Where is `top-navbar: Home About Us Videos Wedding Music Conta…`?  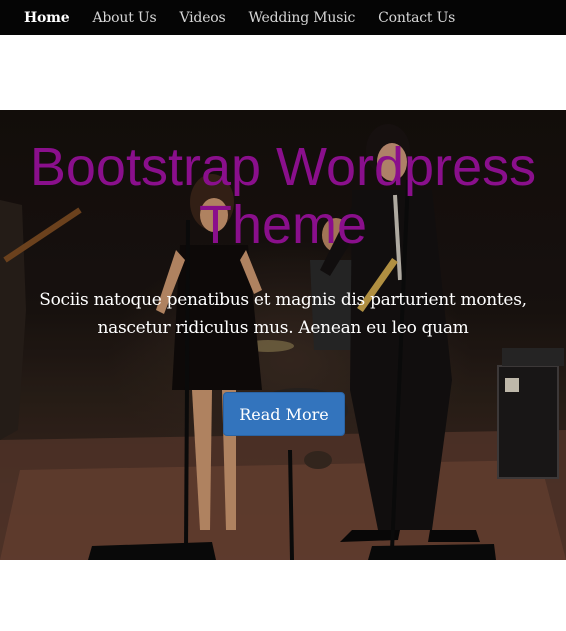 top-navbar: Home About Us Videos Wedding Music Conta… is located at coordinates (283, 22).